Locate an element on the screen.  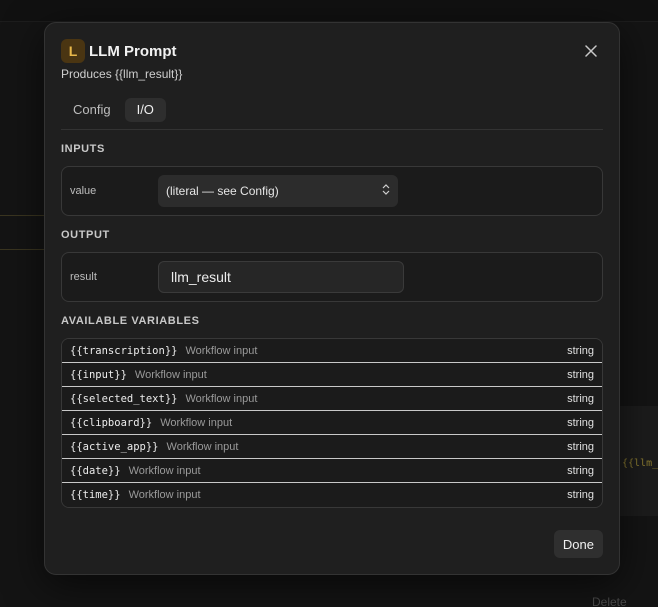
output-result-label: result is located at coordinates (83, 277).